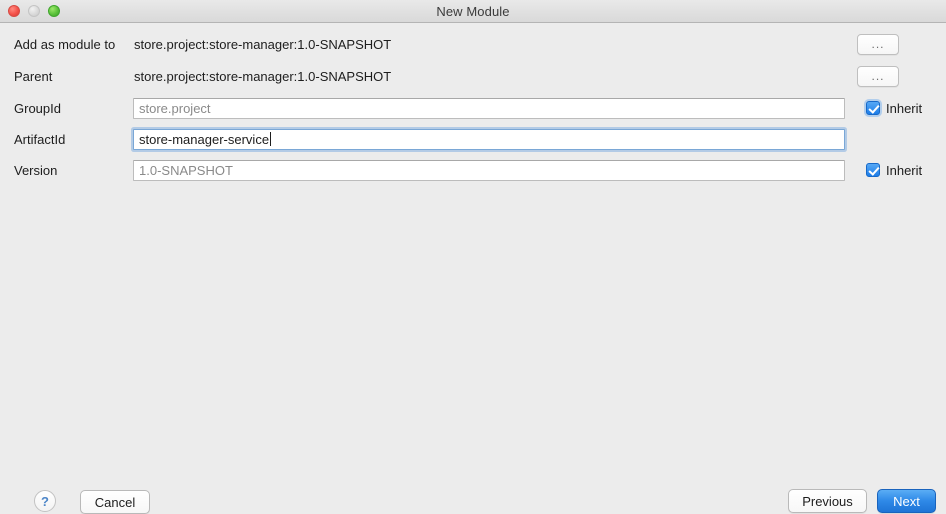 The width and height of the screenshot is (946, 514). I want to click on row-version: Version 1.0-SNAPSHOT Inherit, so click(473, 170).